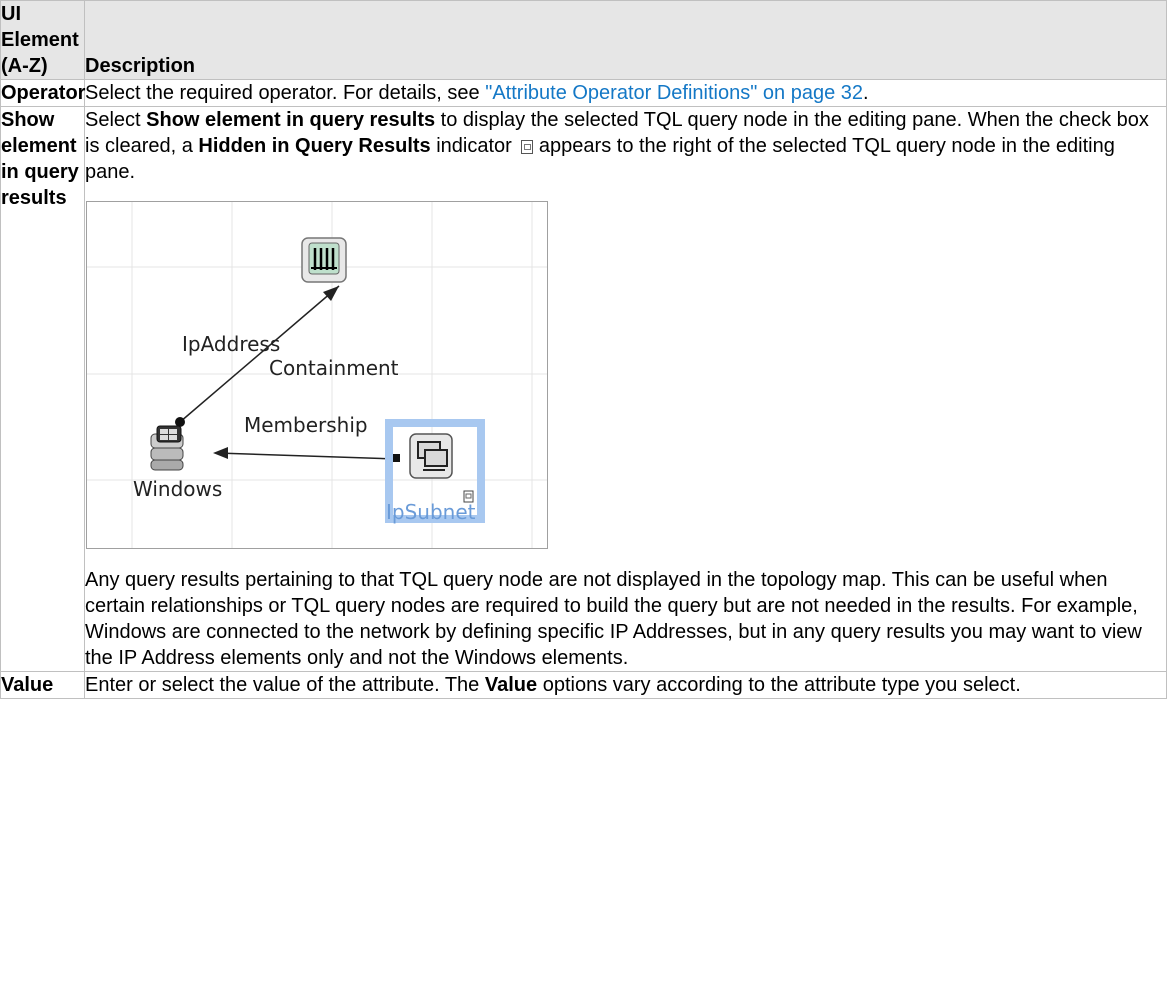  Describe the element at coordinates (306, 456) in the screenshot. I see `membership-edge` at that location.